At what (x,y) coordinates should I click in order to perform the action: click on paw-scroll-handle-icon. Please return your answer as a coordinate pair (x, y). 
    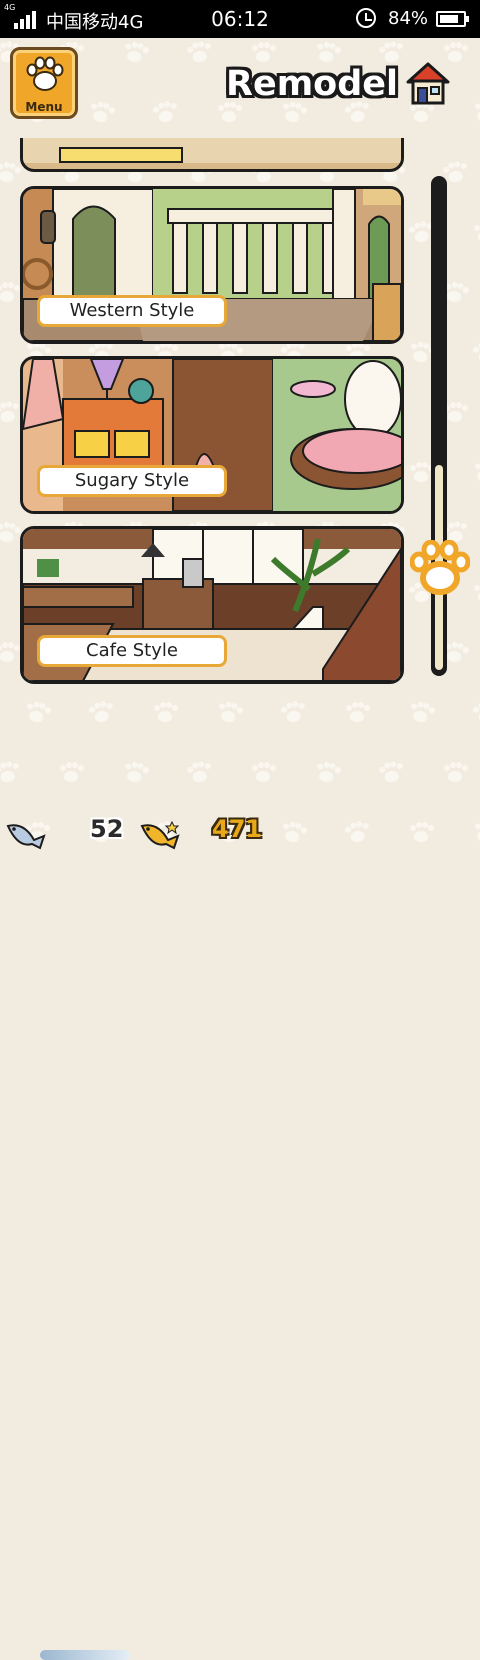
    Looking at the image, I should click on (440, 569).